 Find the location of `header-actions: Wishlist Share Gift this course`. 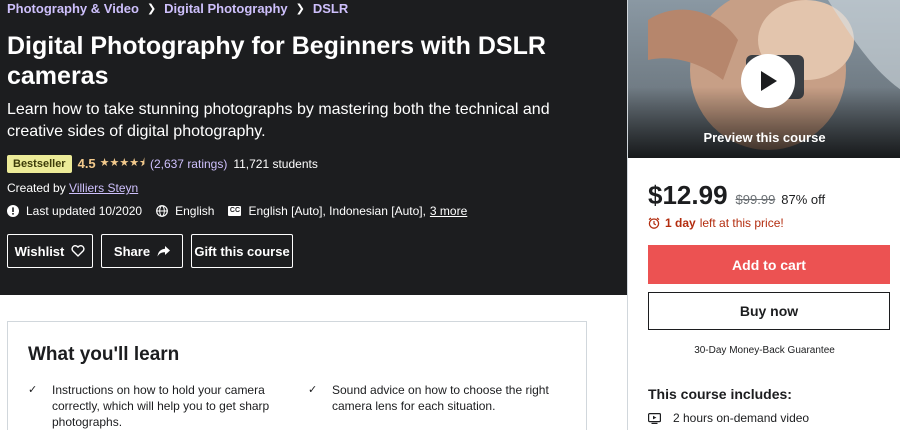

header-actions: Wishlist Share Gift this course is located at coordinates (154, 251).